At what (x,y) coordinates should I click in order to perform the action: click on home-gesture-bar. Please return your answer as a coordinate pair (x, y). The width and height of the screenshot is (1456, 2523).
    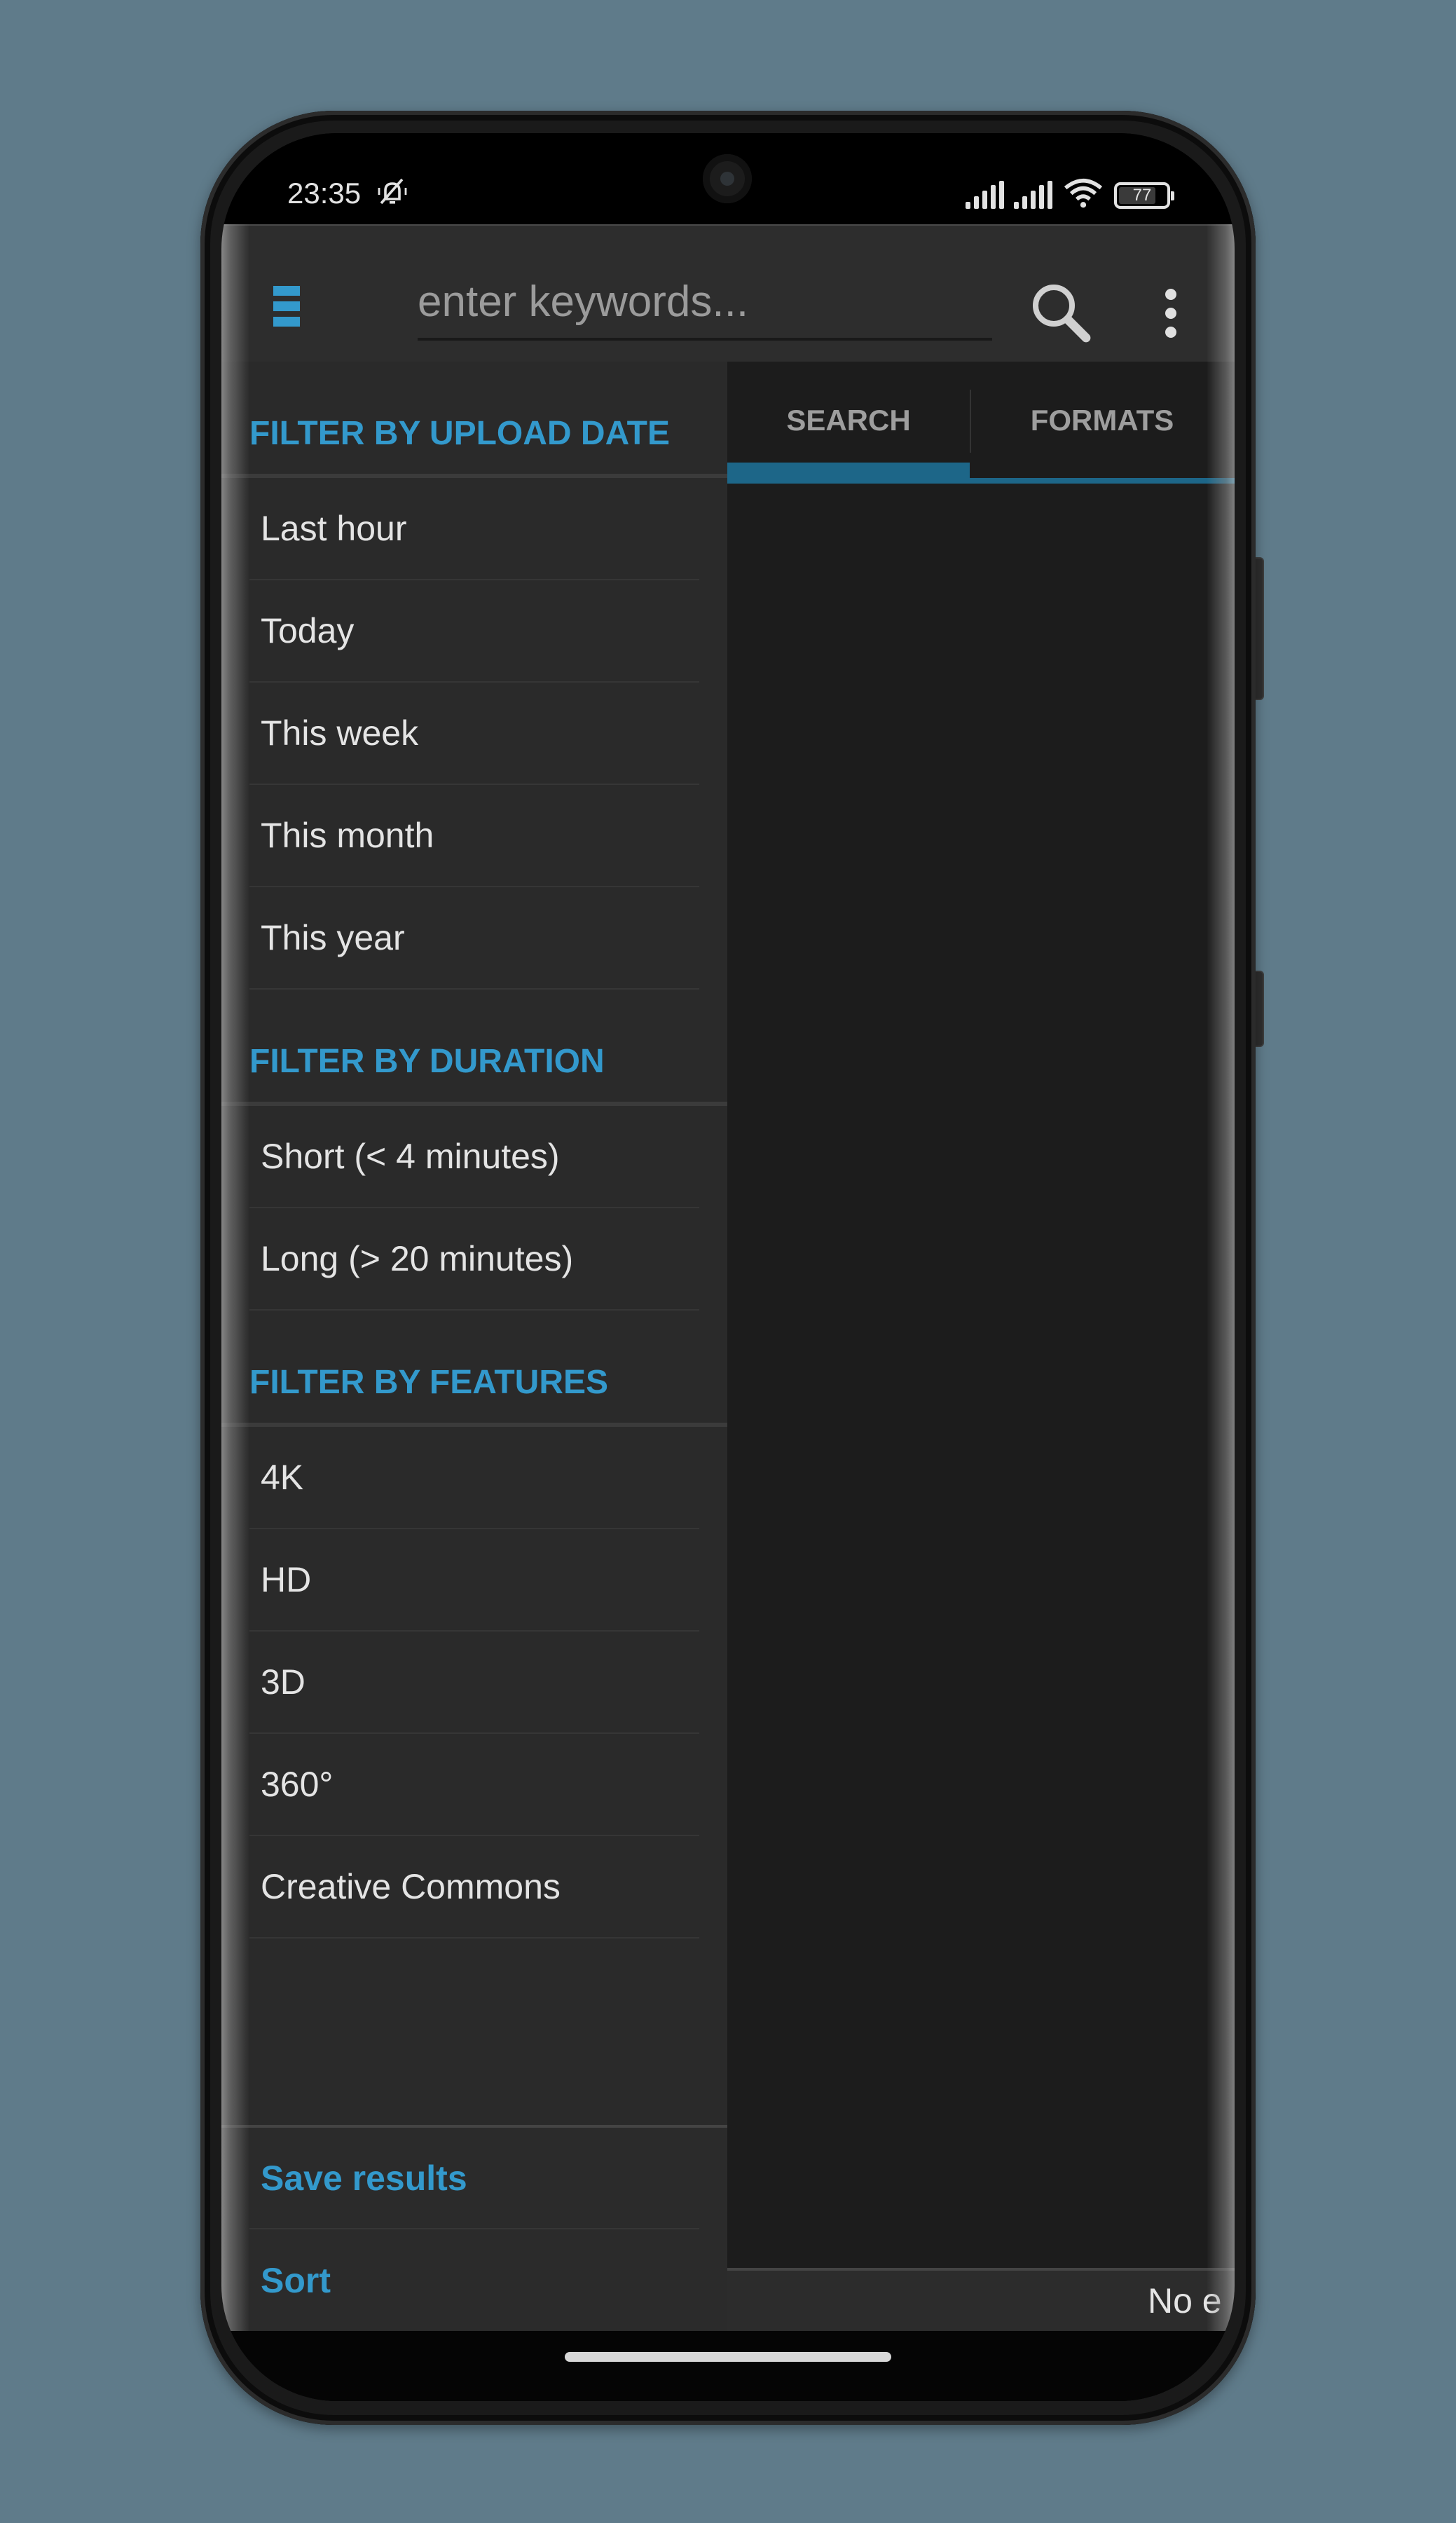
    Looking at the image, I should click on (728, 2357).